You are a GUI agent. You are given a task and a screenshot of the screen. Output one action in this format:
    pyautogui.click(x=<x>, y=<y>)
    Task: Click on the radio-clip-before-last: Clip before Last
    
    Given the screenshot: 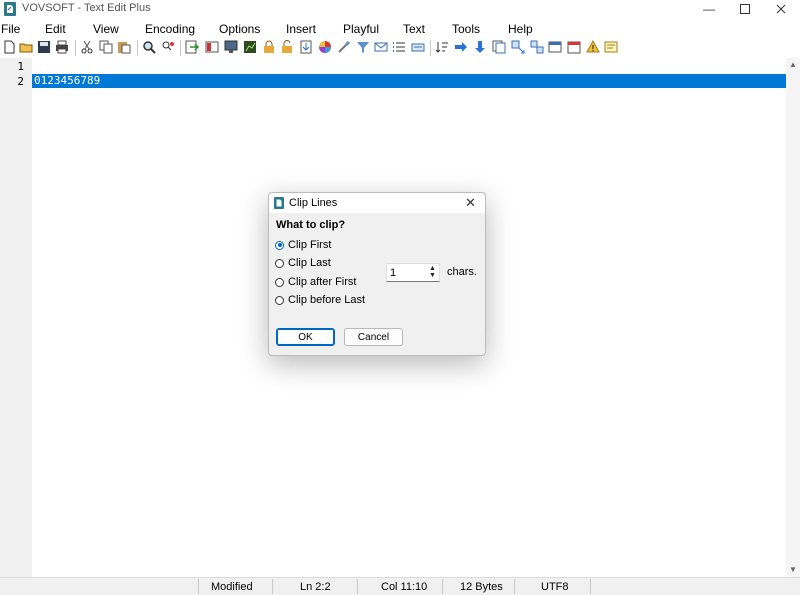 What is the action you would take?
    pyautogui.click(x=320, y=300)
    